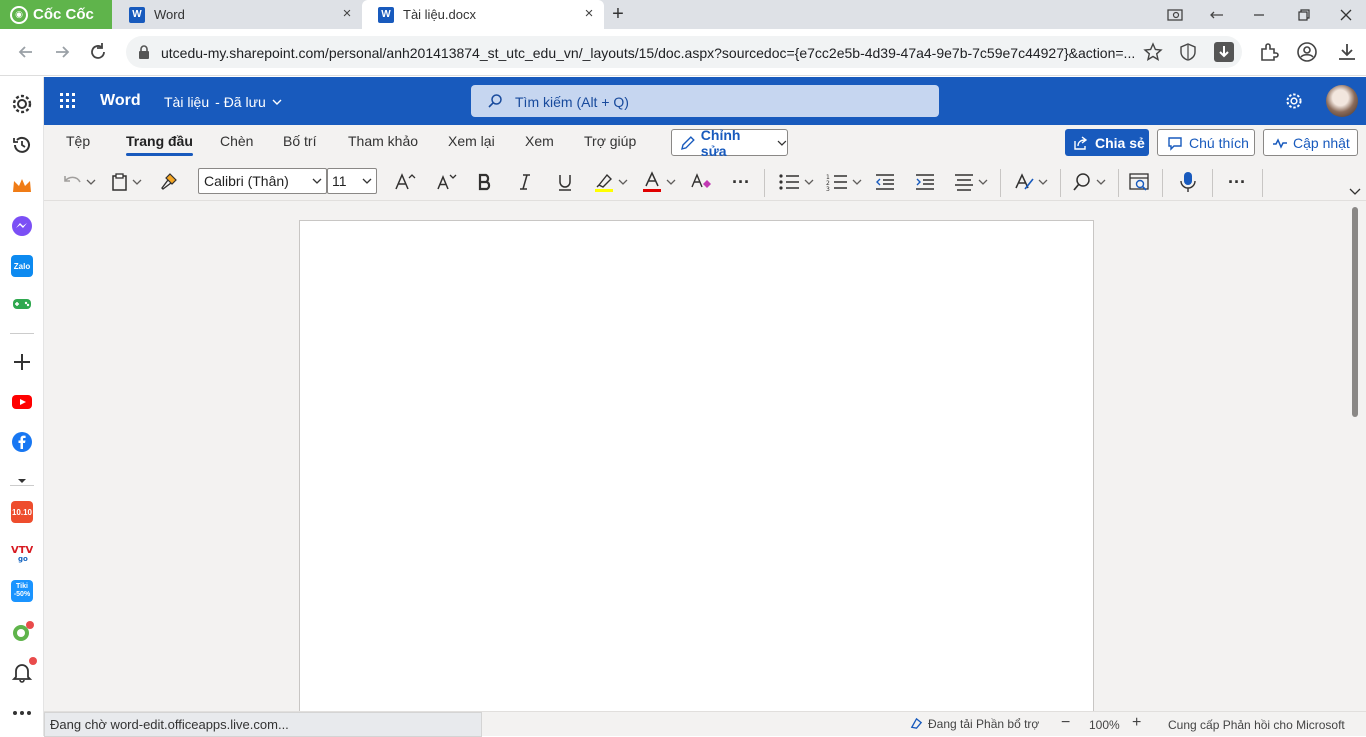 This screenshot has width=1366, height=737. I want to click on dictate-button, so click(1188, 182).